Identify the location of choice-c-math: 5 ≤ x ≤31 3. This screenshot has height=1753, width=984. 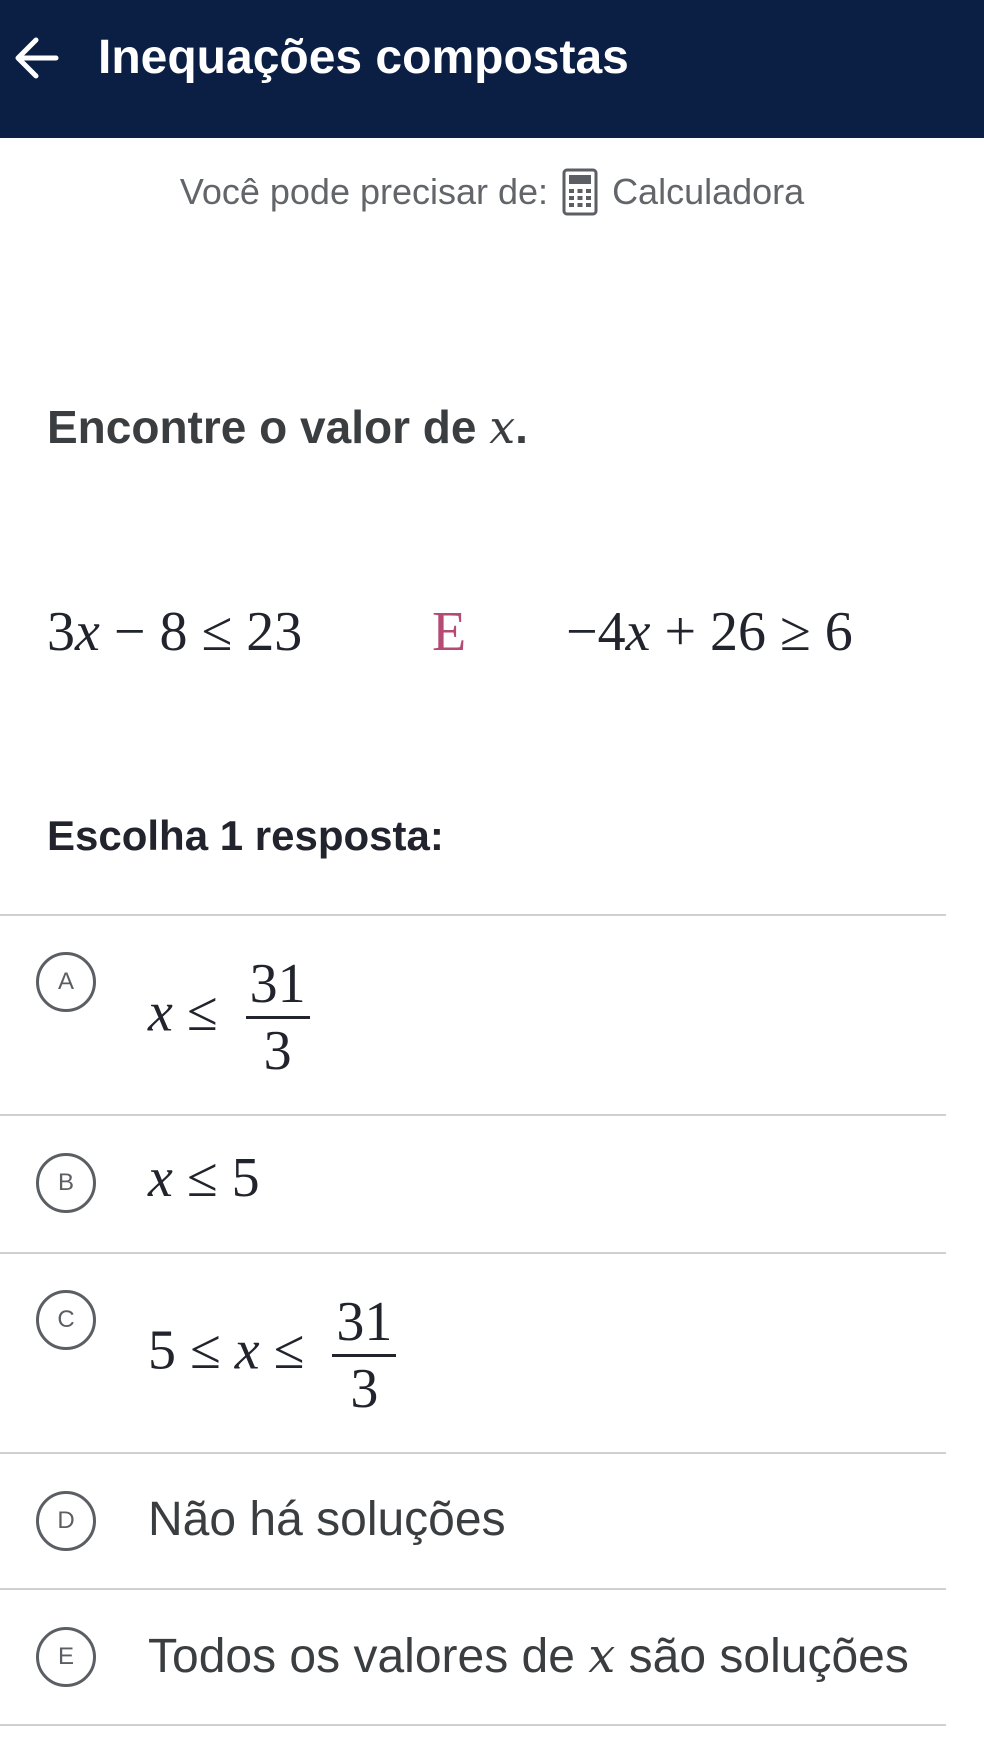
(272, 1355).